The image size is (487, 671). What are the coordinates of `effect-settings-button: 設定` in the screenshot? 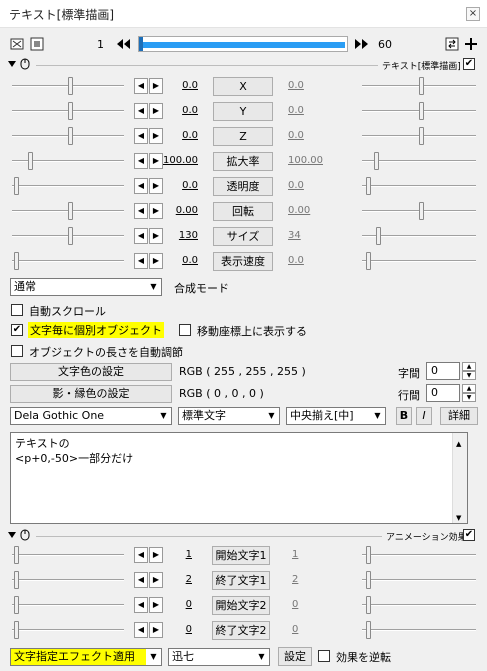 It's located at (295, 656).